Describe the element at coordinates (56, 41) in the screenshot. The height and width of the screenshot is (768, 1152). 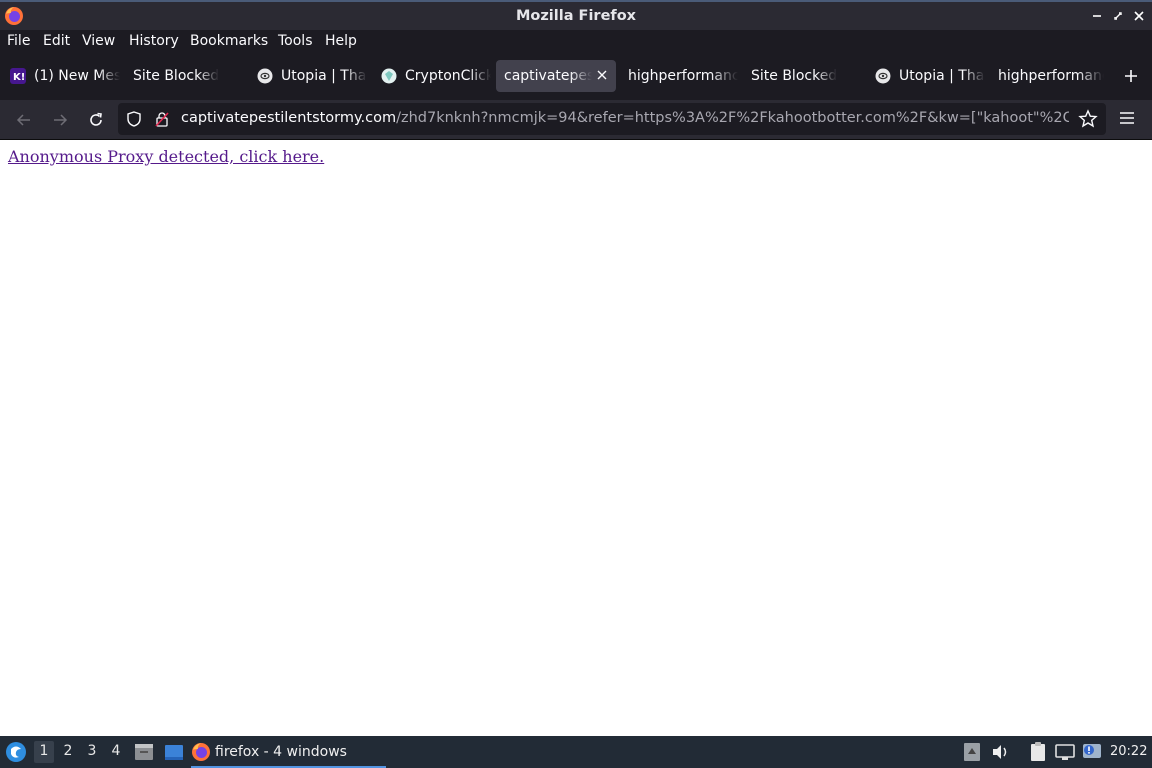
I see `menu-edit: Edit` at that location.